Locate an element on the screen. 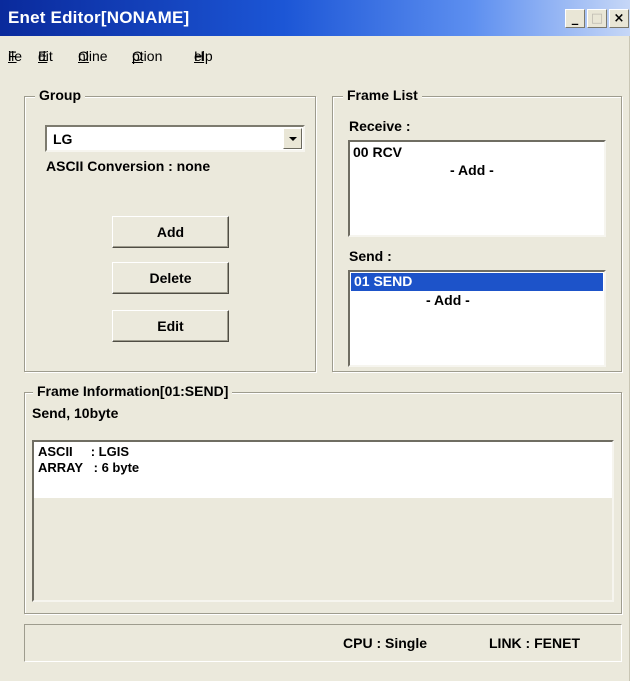  menu-edit-label: dit is located at coordinates (45, 56).